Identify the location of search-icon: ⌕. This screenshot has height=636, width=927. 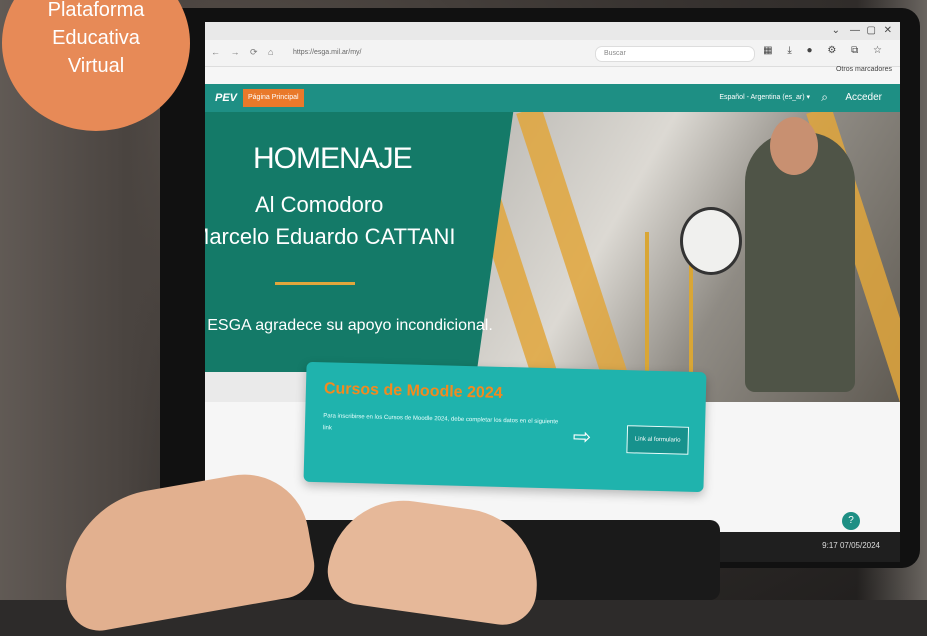
(824, 97).